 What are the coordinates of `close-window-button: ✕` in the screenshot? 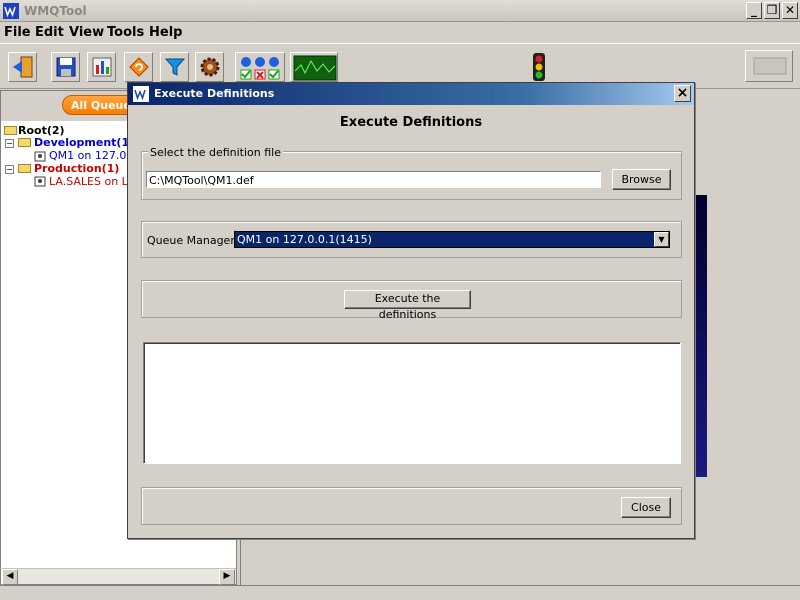 It's located at (790, 10).